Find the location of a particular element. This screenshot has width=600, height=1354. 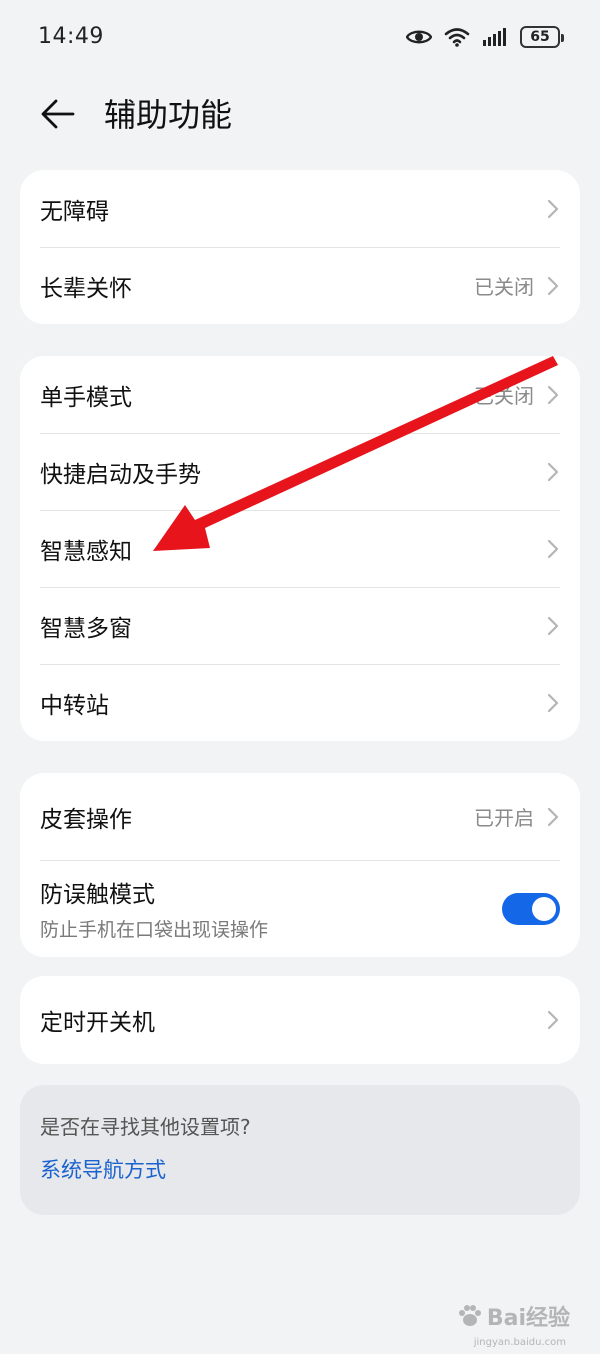

setting-row-scheduled-power: 定时开关机 is located at coordinates (300, 1020).